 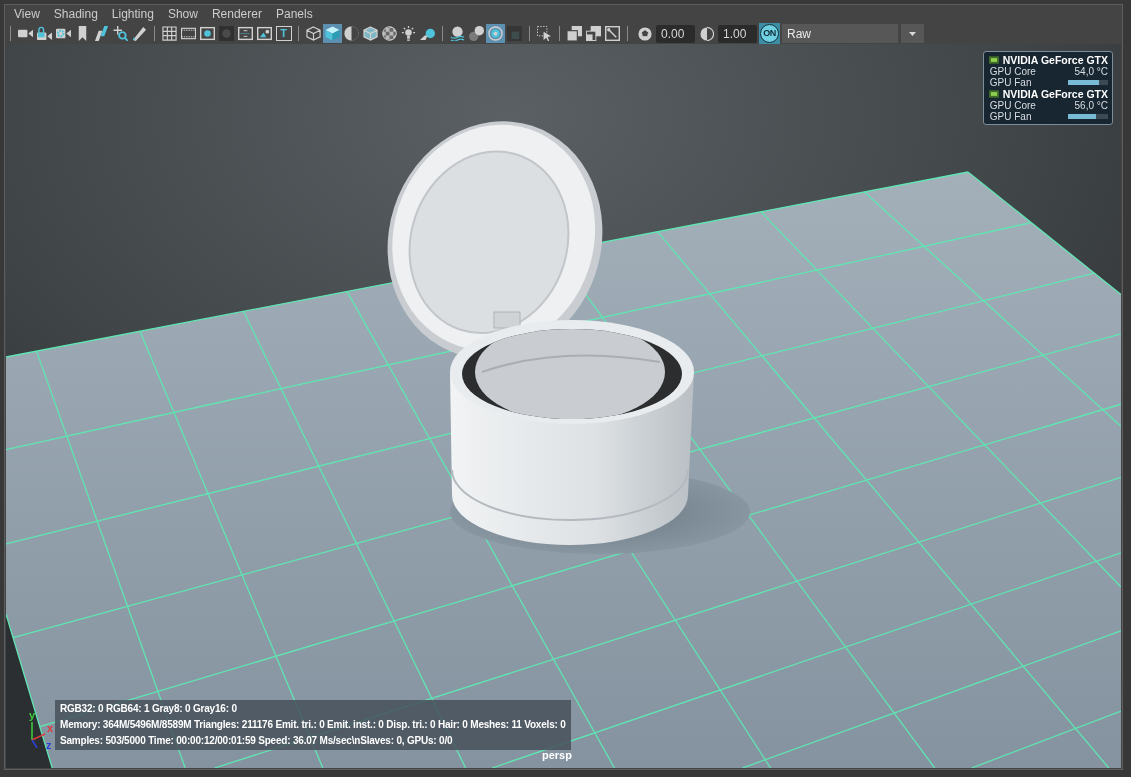 I want to click on two-spheres-icon, so click(x=476, y=33).